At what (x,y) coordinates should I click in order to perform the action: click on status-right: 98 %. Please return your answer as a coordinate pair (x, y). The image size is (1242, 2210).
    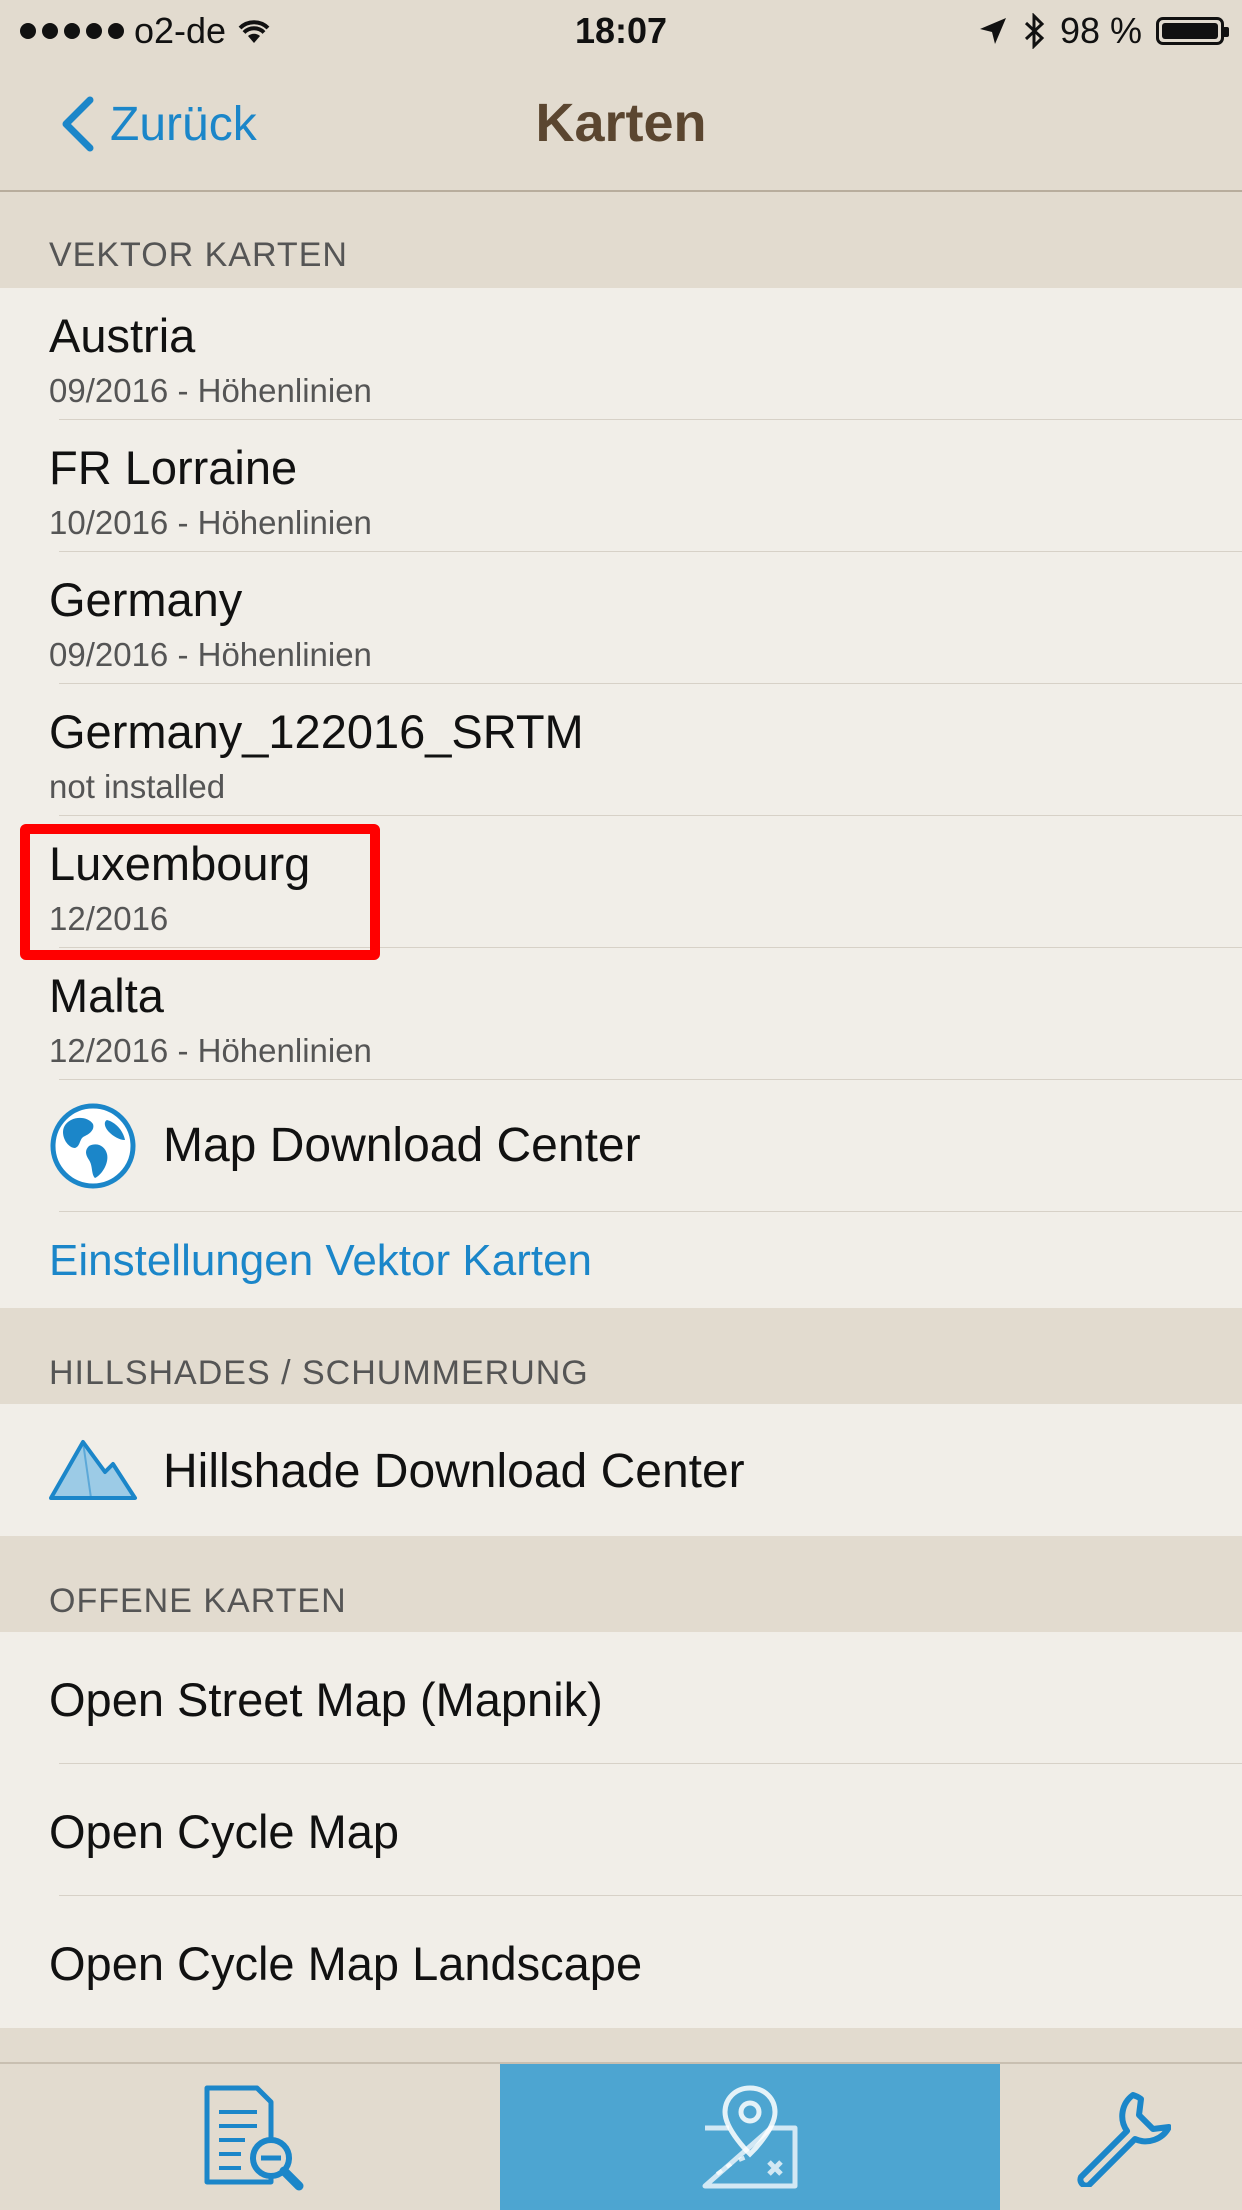
    Looking at the image, I should click on (1103, 31).